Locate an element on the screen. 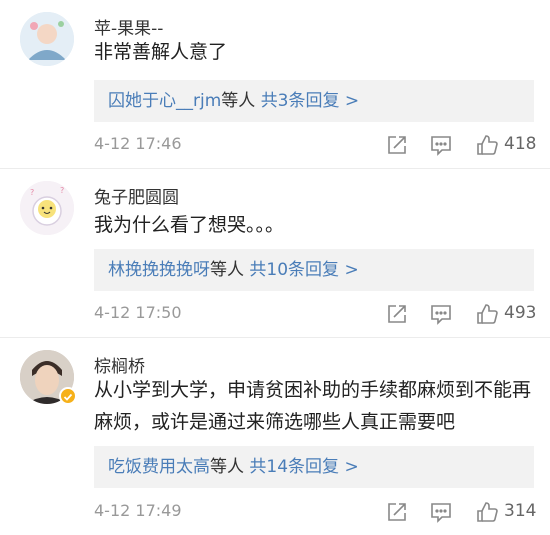 This screenshot has height=535, width=550. comment-text: 我为什么看了想哭。。。 is located at coordinates (189, 225).